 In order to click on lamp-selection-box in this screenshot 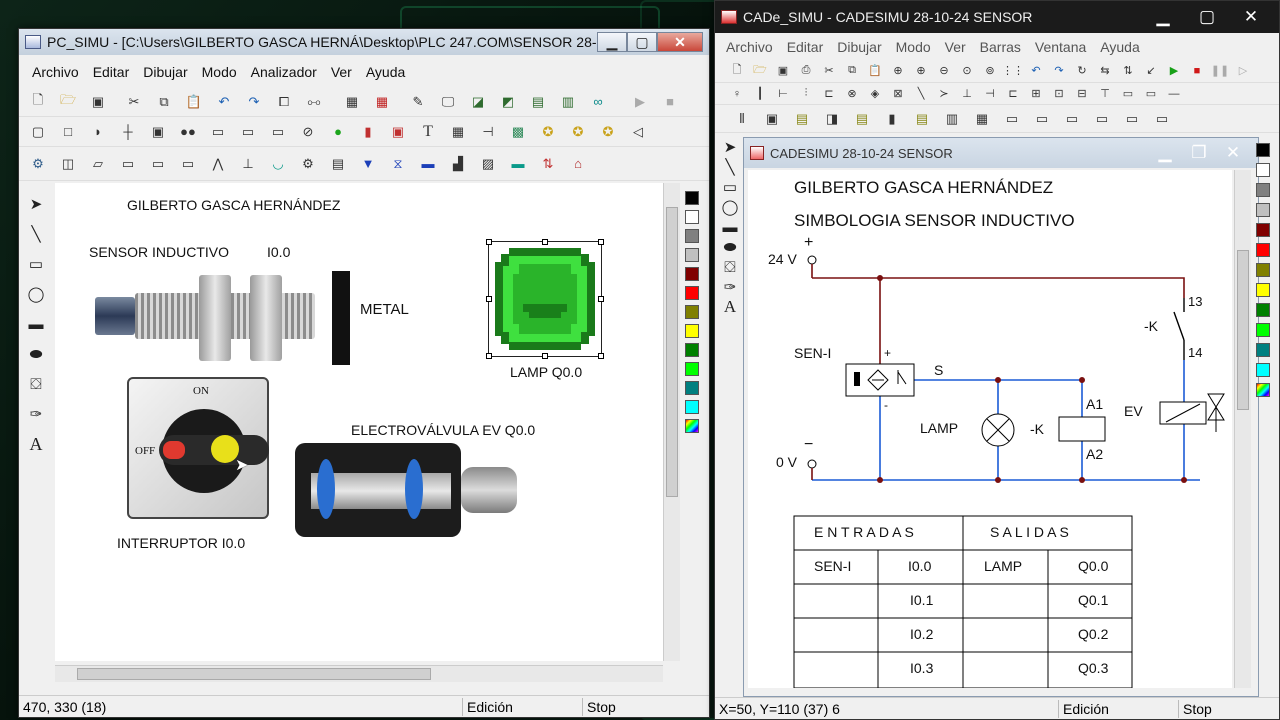, I will do `click(545, 299)`.